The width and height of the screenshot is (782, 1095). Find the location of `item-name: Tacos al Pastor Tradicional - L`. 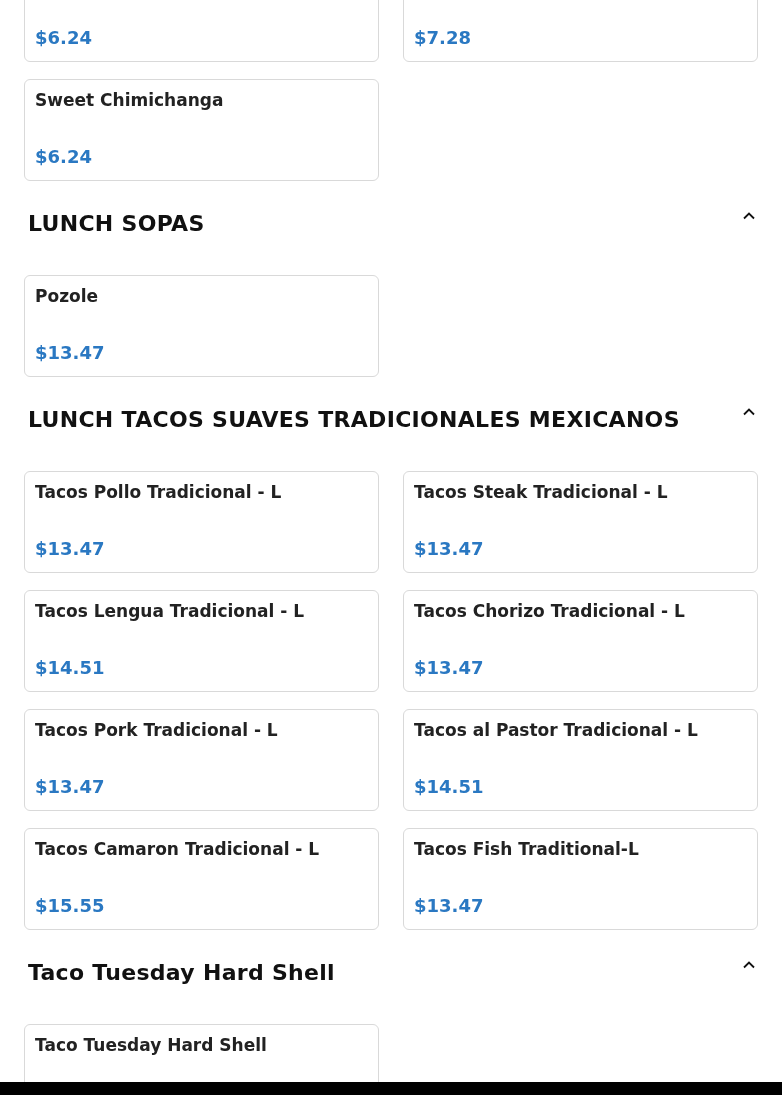

item-name: Tacos al Pastor Tradicional - L is located at coordinates (556, 730).